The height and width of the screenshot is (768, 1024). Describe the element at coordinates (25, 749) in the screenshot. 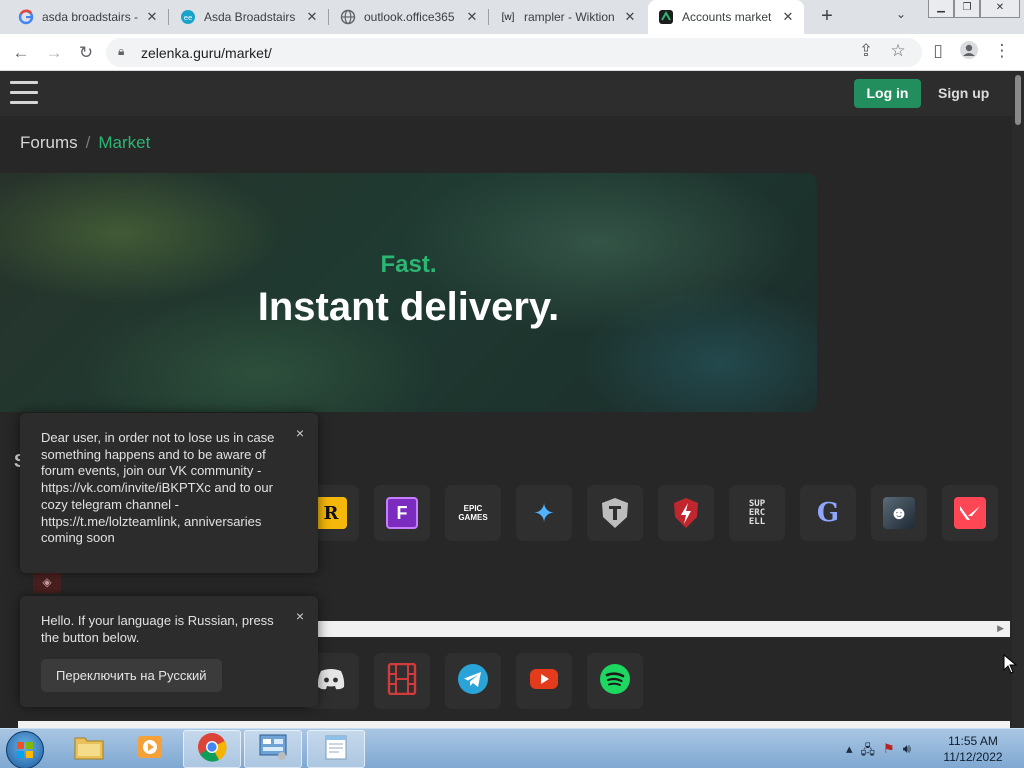

I see `start-button` at that location.